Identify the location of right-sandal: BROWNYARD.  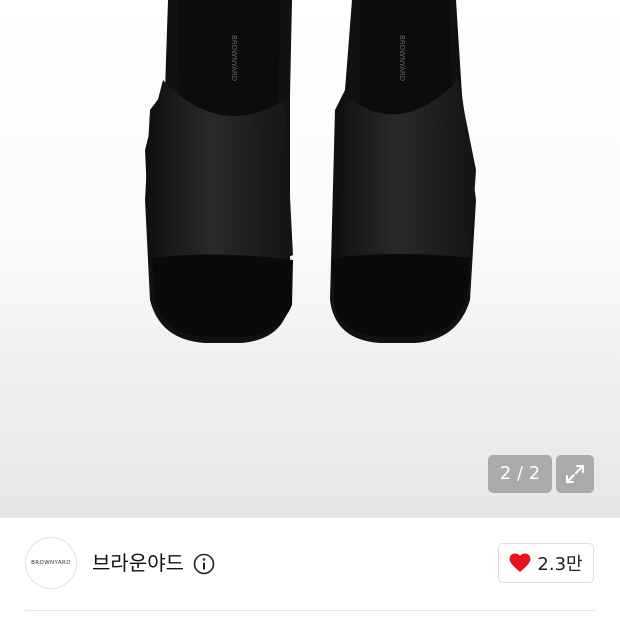
(403, 171).